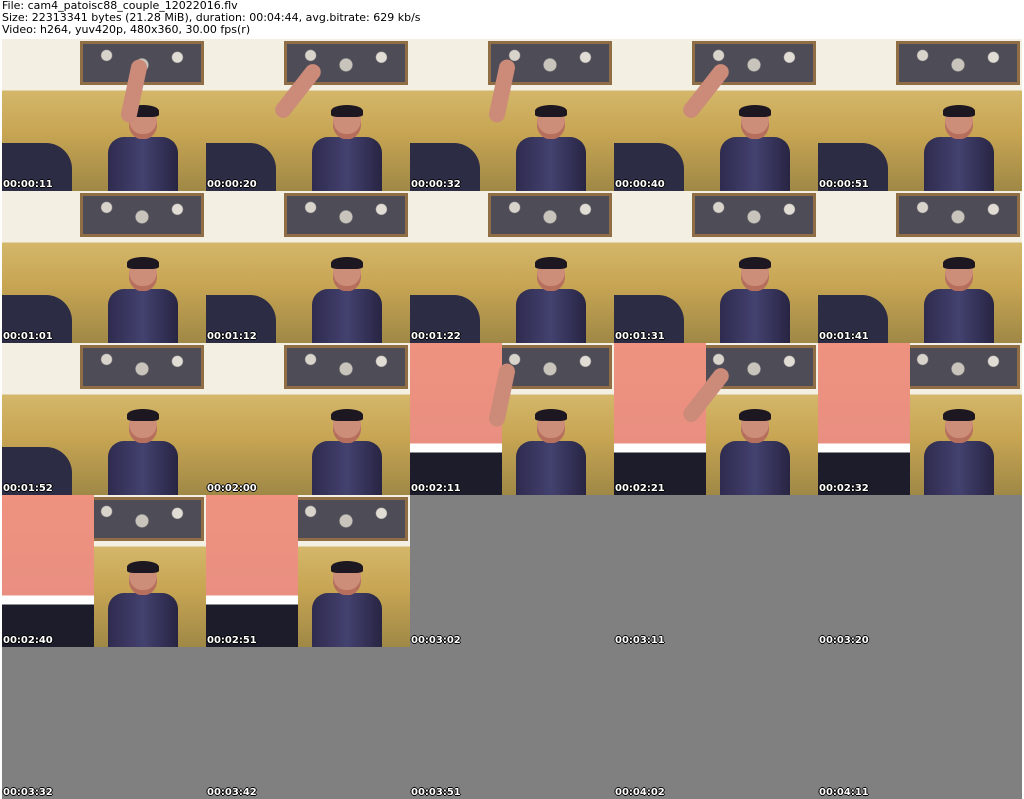 Image resolution: width=1024 pixels, height=799 pixels. What do you see at coordinates (640, 184) in the screenshot?
I see `frame-timestamp: 00:00:40` at bounding box center [640, 184].